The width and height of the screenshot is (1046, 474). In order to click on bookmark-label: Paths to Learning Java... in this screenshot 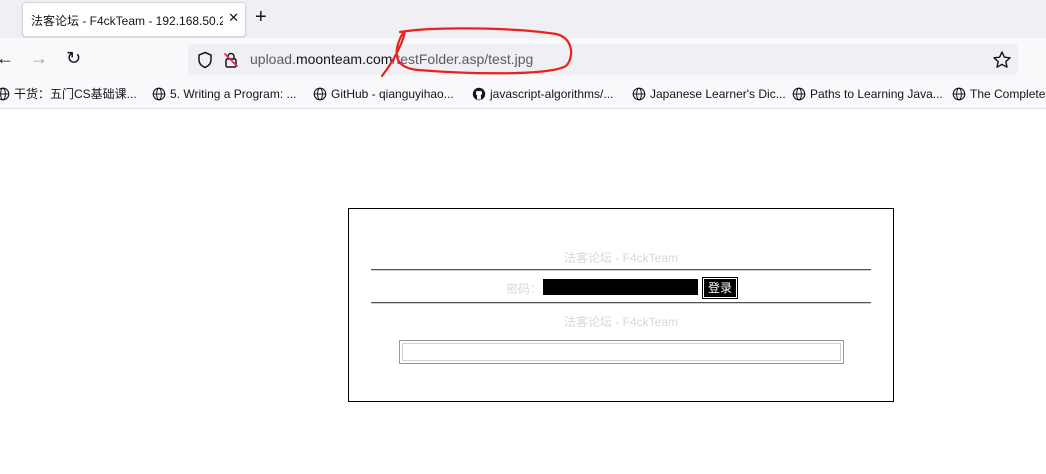, I will do `click(876, 94)`.